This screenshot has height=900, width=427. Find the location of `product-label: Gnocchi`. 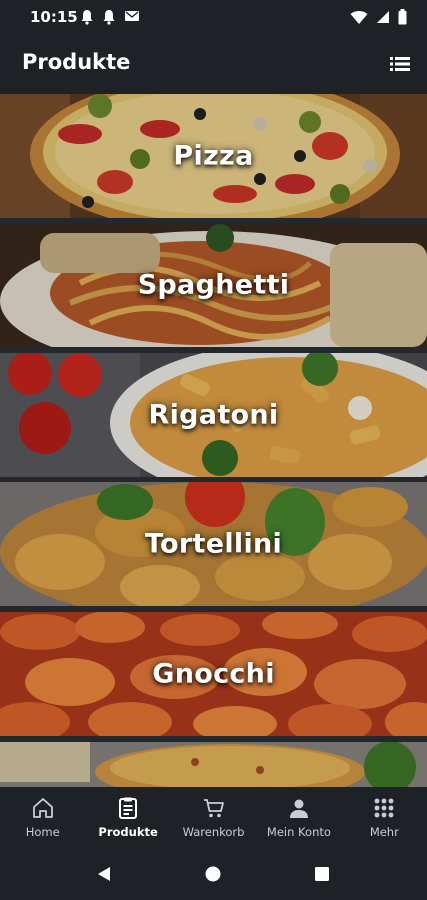

product-label: Gnocchi is located at coordinates (213, 674).